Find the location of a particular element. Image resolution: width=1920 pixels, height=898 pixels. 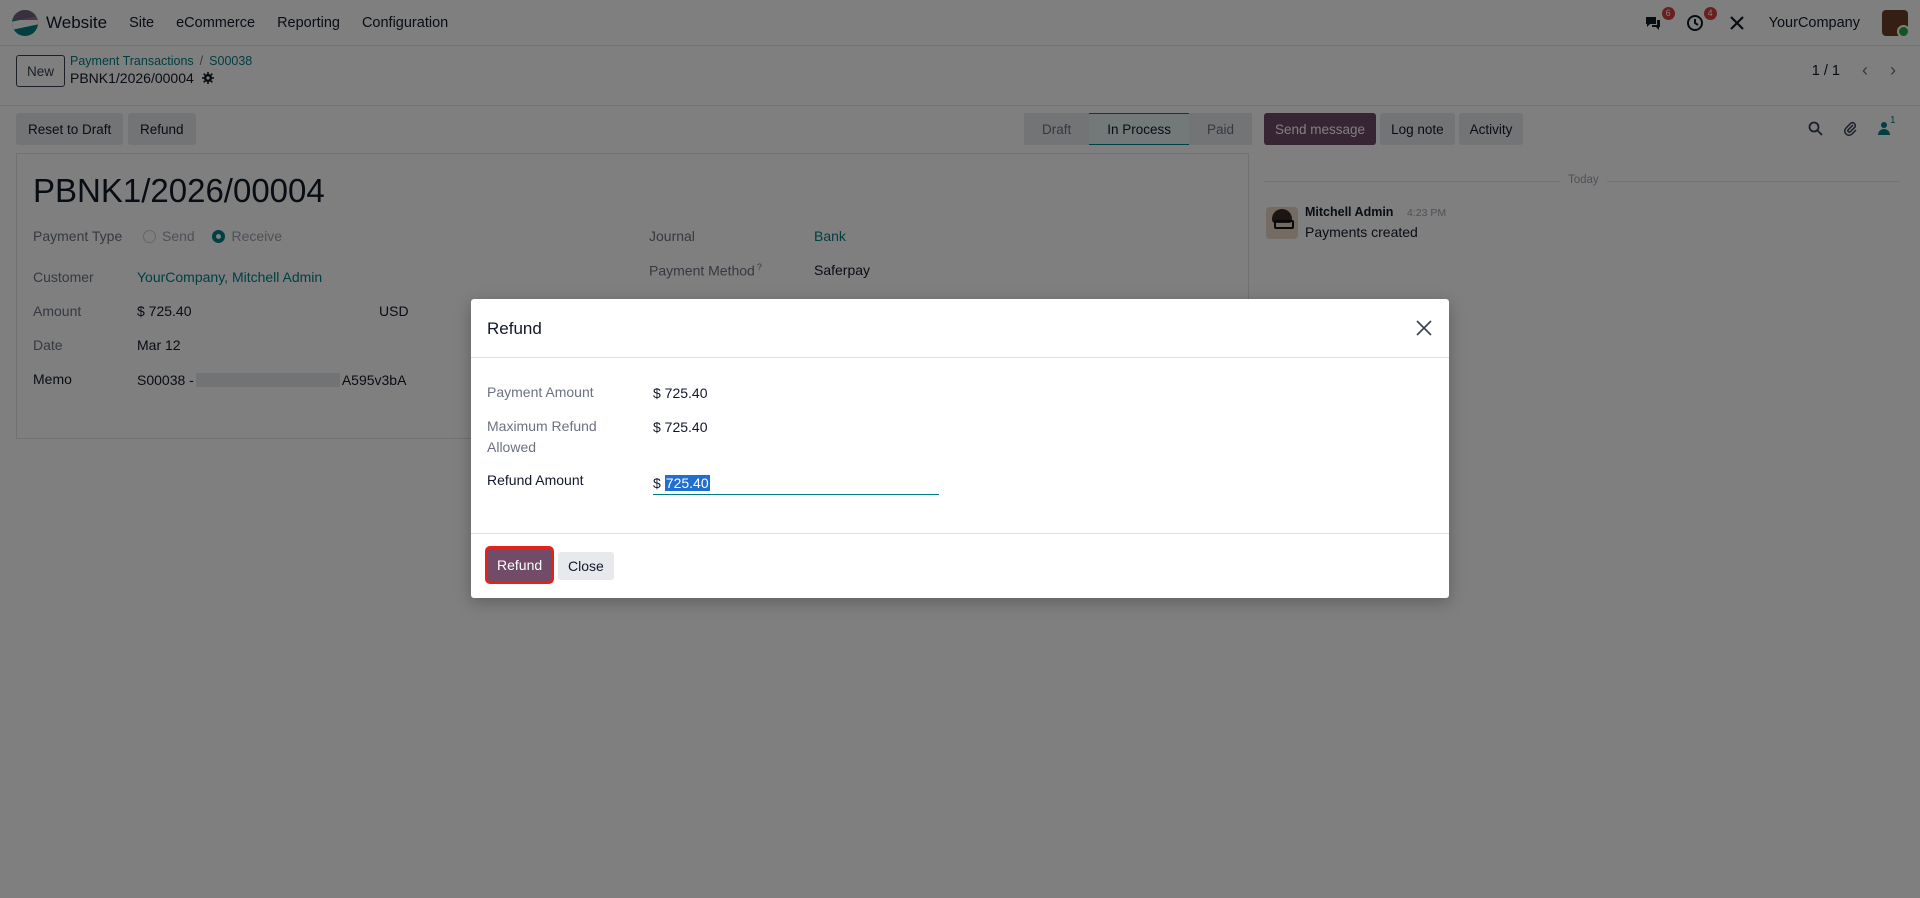

refund-currency-symbol: $ is located at coordinates (657, 482).